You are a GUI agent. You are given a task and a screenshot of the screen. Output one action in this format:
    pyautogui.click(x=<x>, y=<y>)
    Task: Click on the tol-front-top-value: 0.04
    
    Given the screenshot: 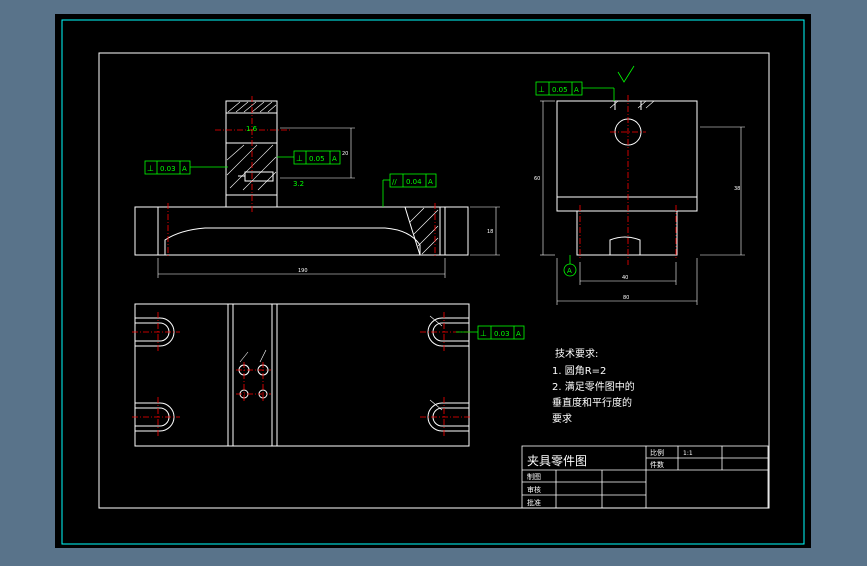 What is the action you would take?
    pyautogui.click(x=414, y=182)
    